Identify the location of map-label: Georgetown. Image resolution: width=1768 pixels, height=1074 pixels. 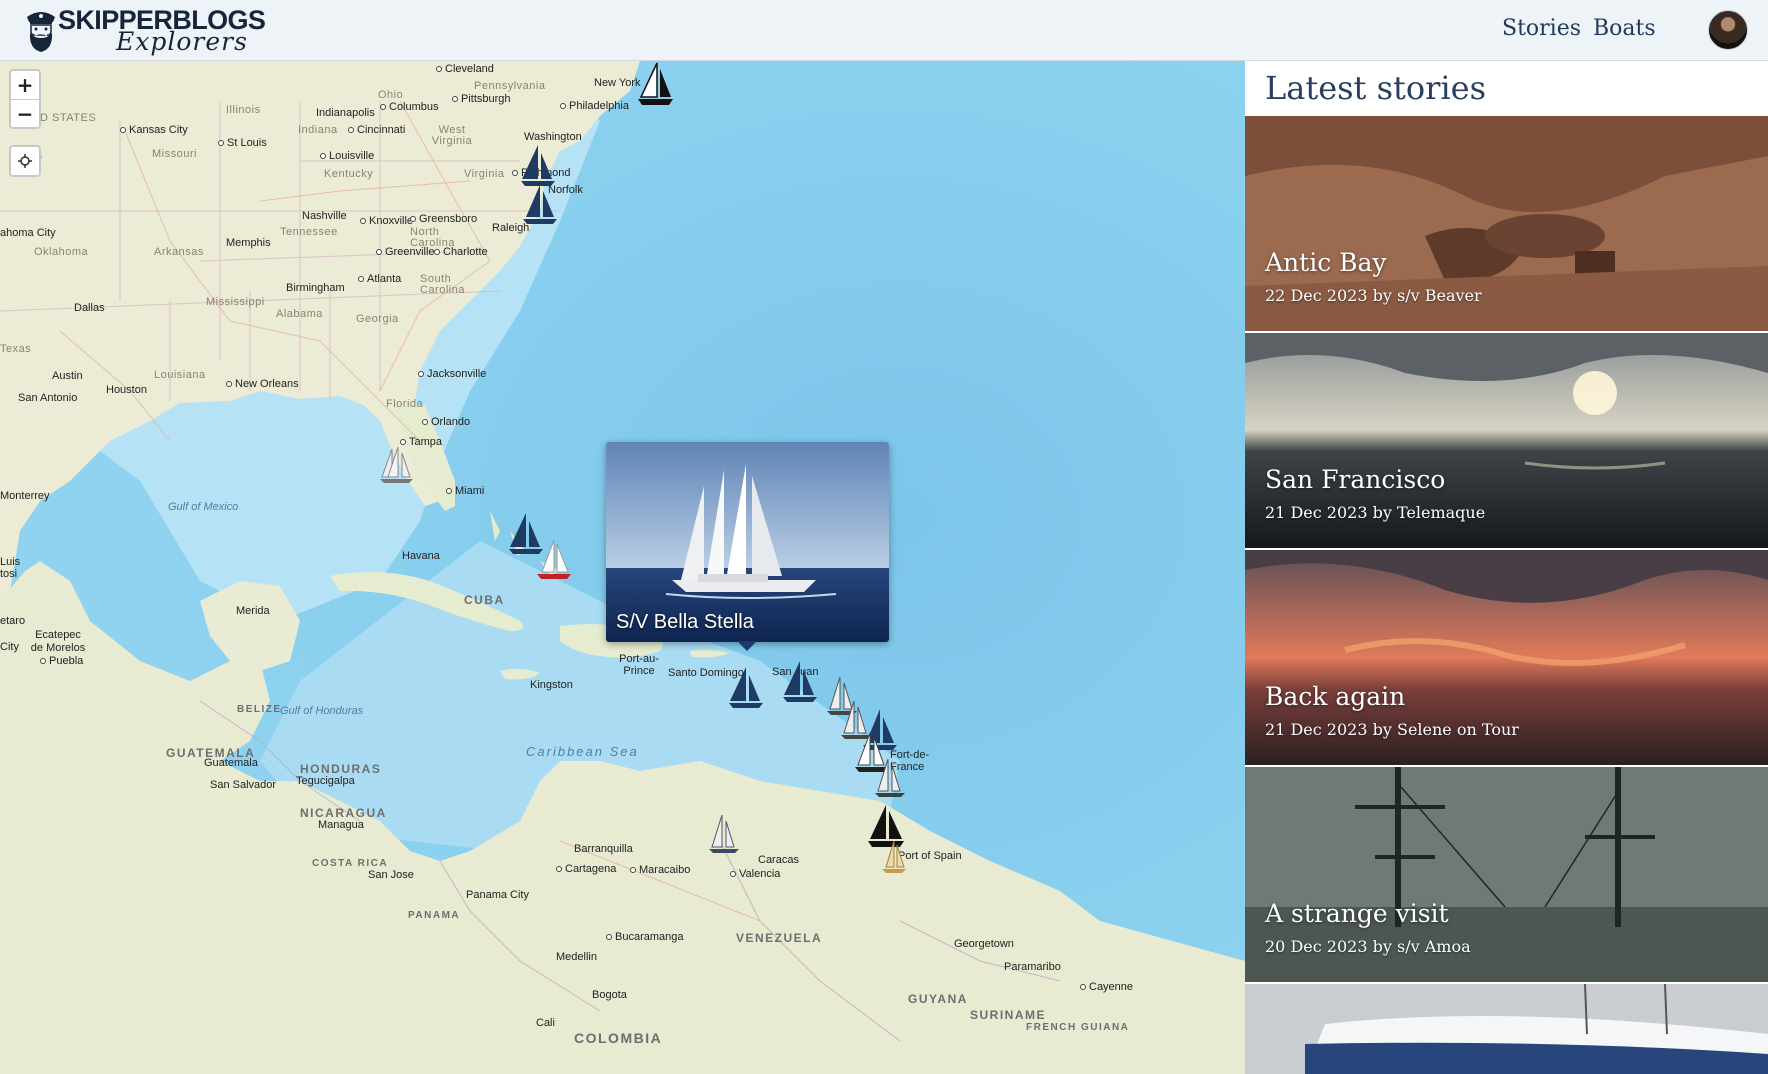
(984, 944).